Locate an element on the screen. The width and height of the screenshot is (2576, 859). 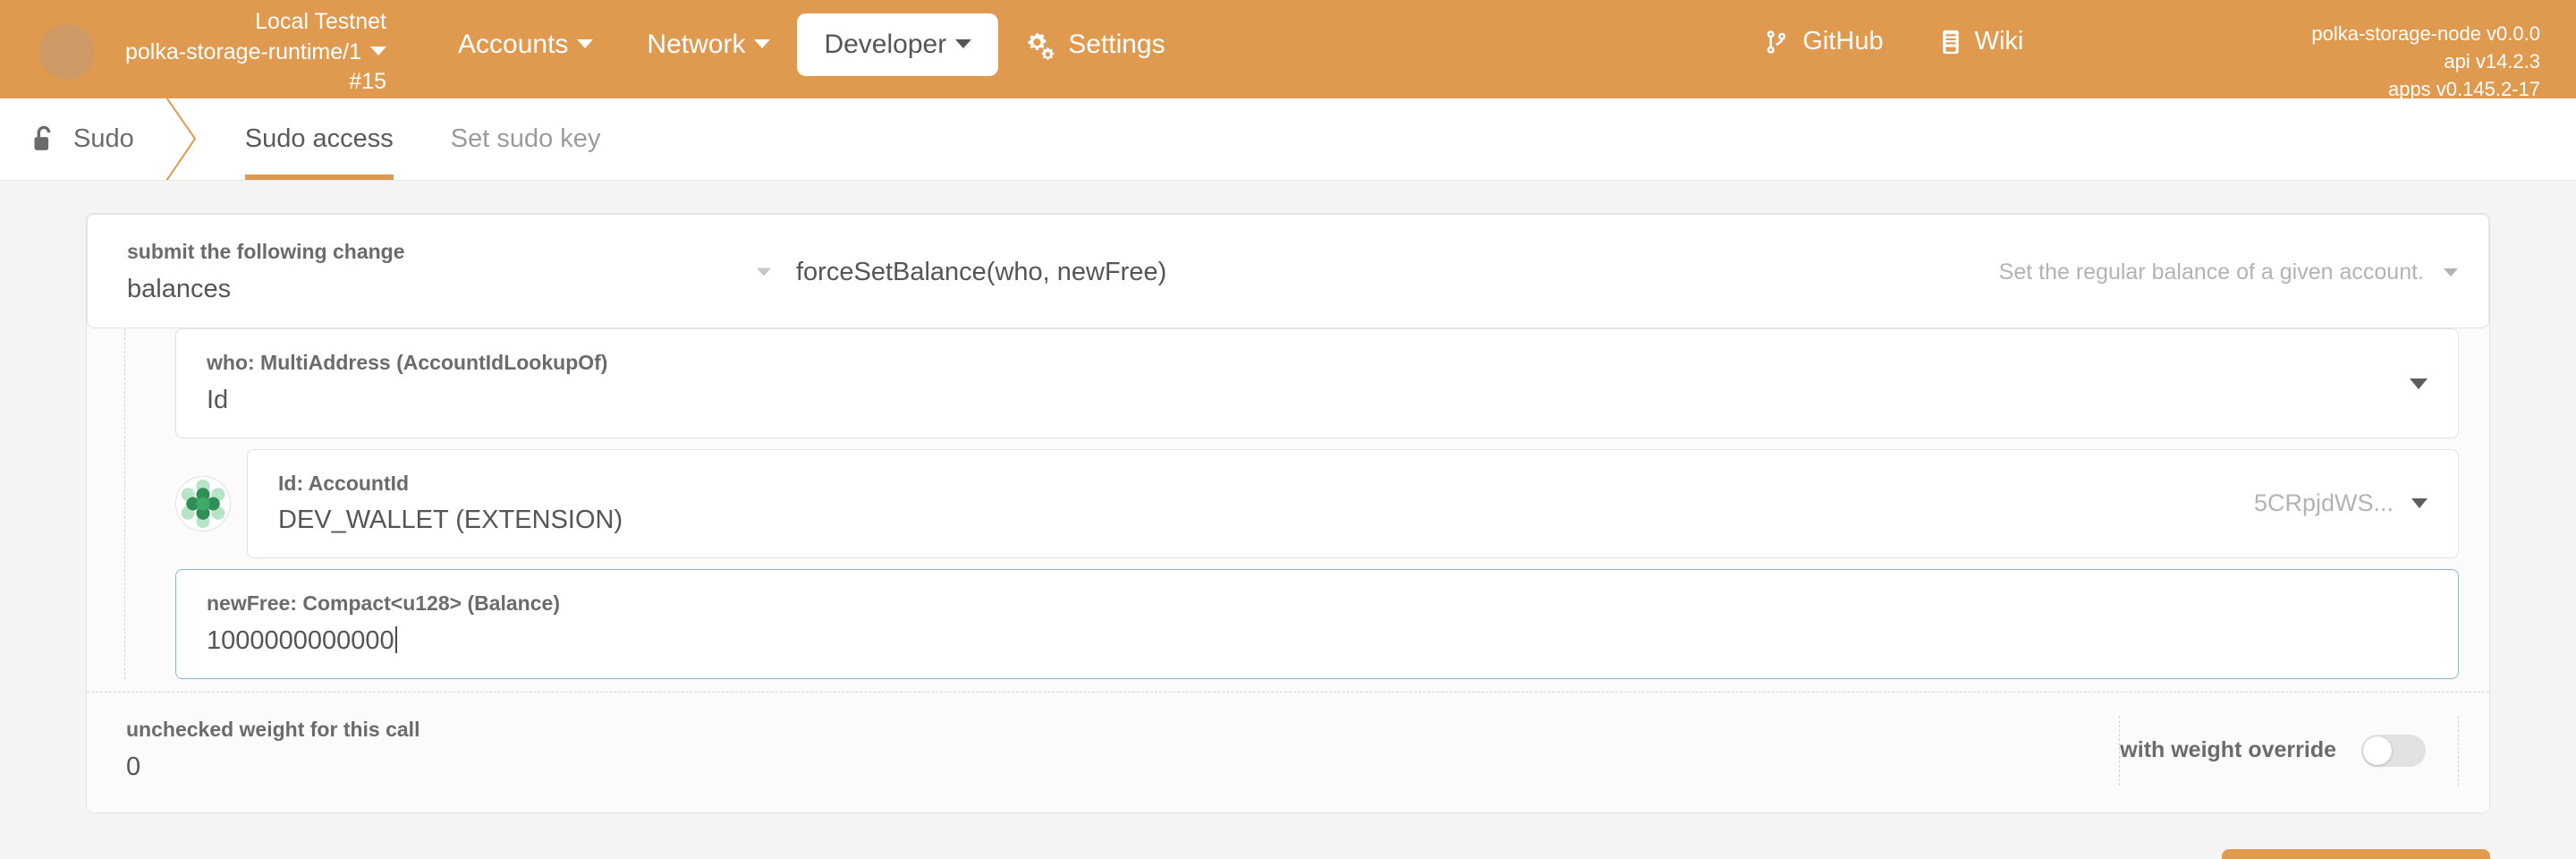
wiki-link-label: Wiki is located at coordinates (1999, 41).